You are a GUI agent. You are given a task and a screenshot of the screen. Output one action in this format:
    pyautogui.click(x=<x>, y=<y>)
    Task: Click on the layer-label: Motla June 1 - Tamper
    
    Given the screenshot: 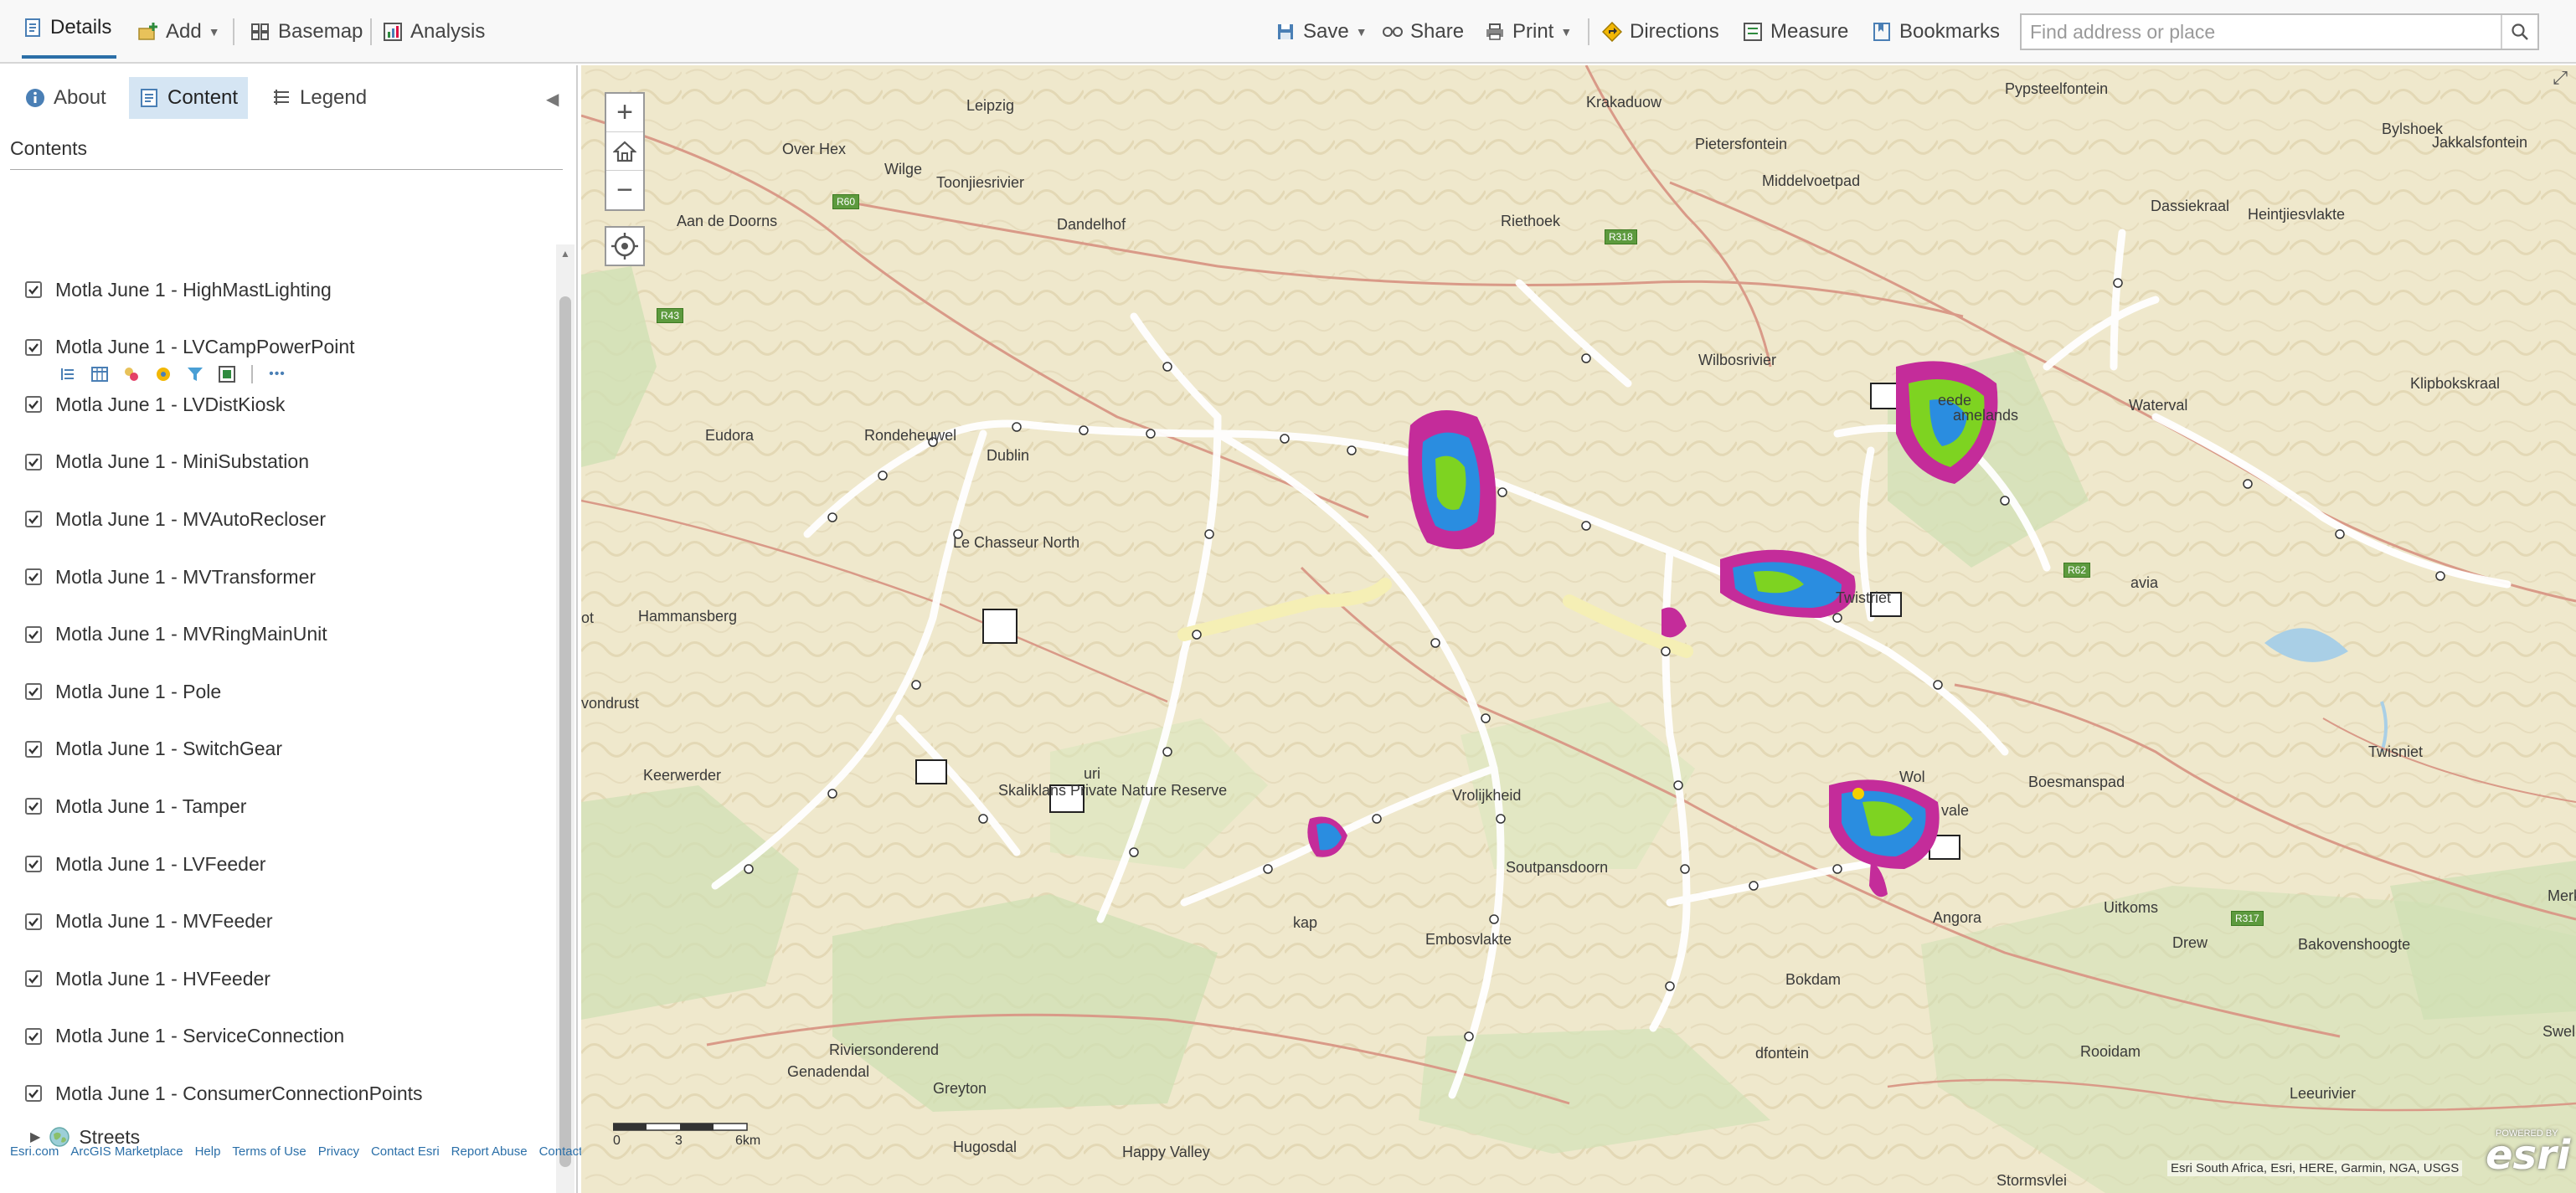 What is the action you would take?
    pyautogui.click(x=151, y=805)
    